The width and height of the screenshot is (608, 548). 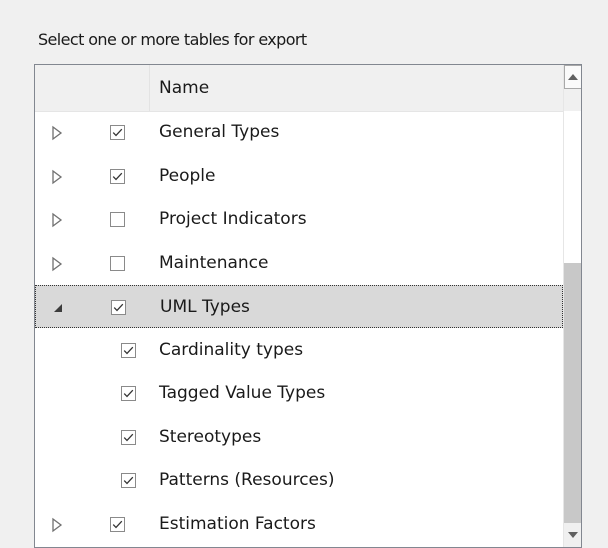 What do you see at coordinates (233, 219) in the screenshot?
I see `tree-row-label: Project Indicators` at bounding box center [233, 219].